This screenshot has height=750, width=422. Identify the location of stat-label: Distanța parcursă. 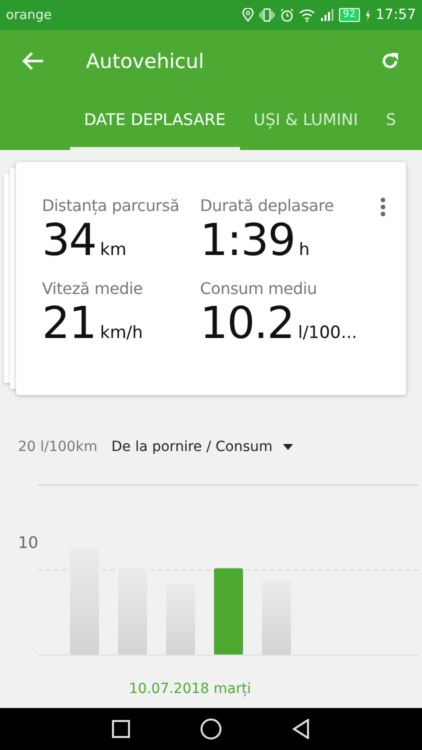
(111, 205).